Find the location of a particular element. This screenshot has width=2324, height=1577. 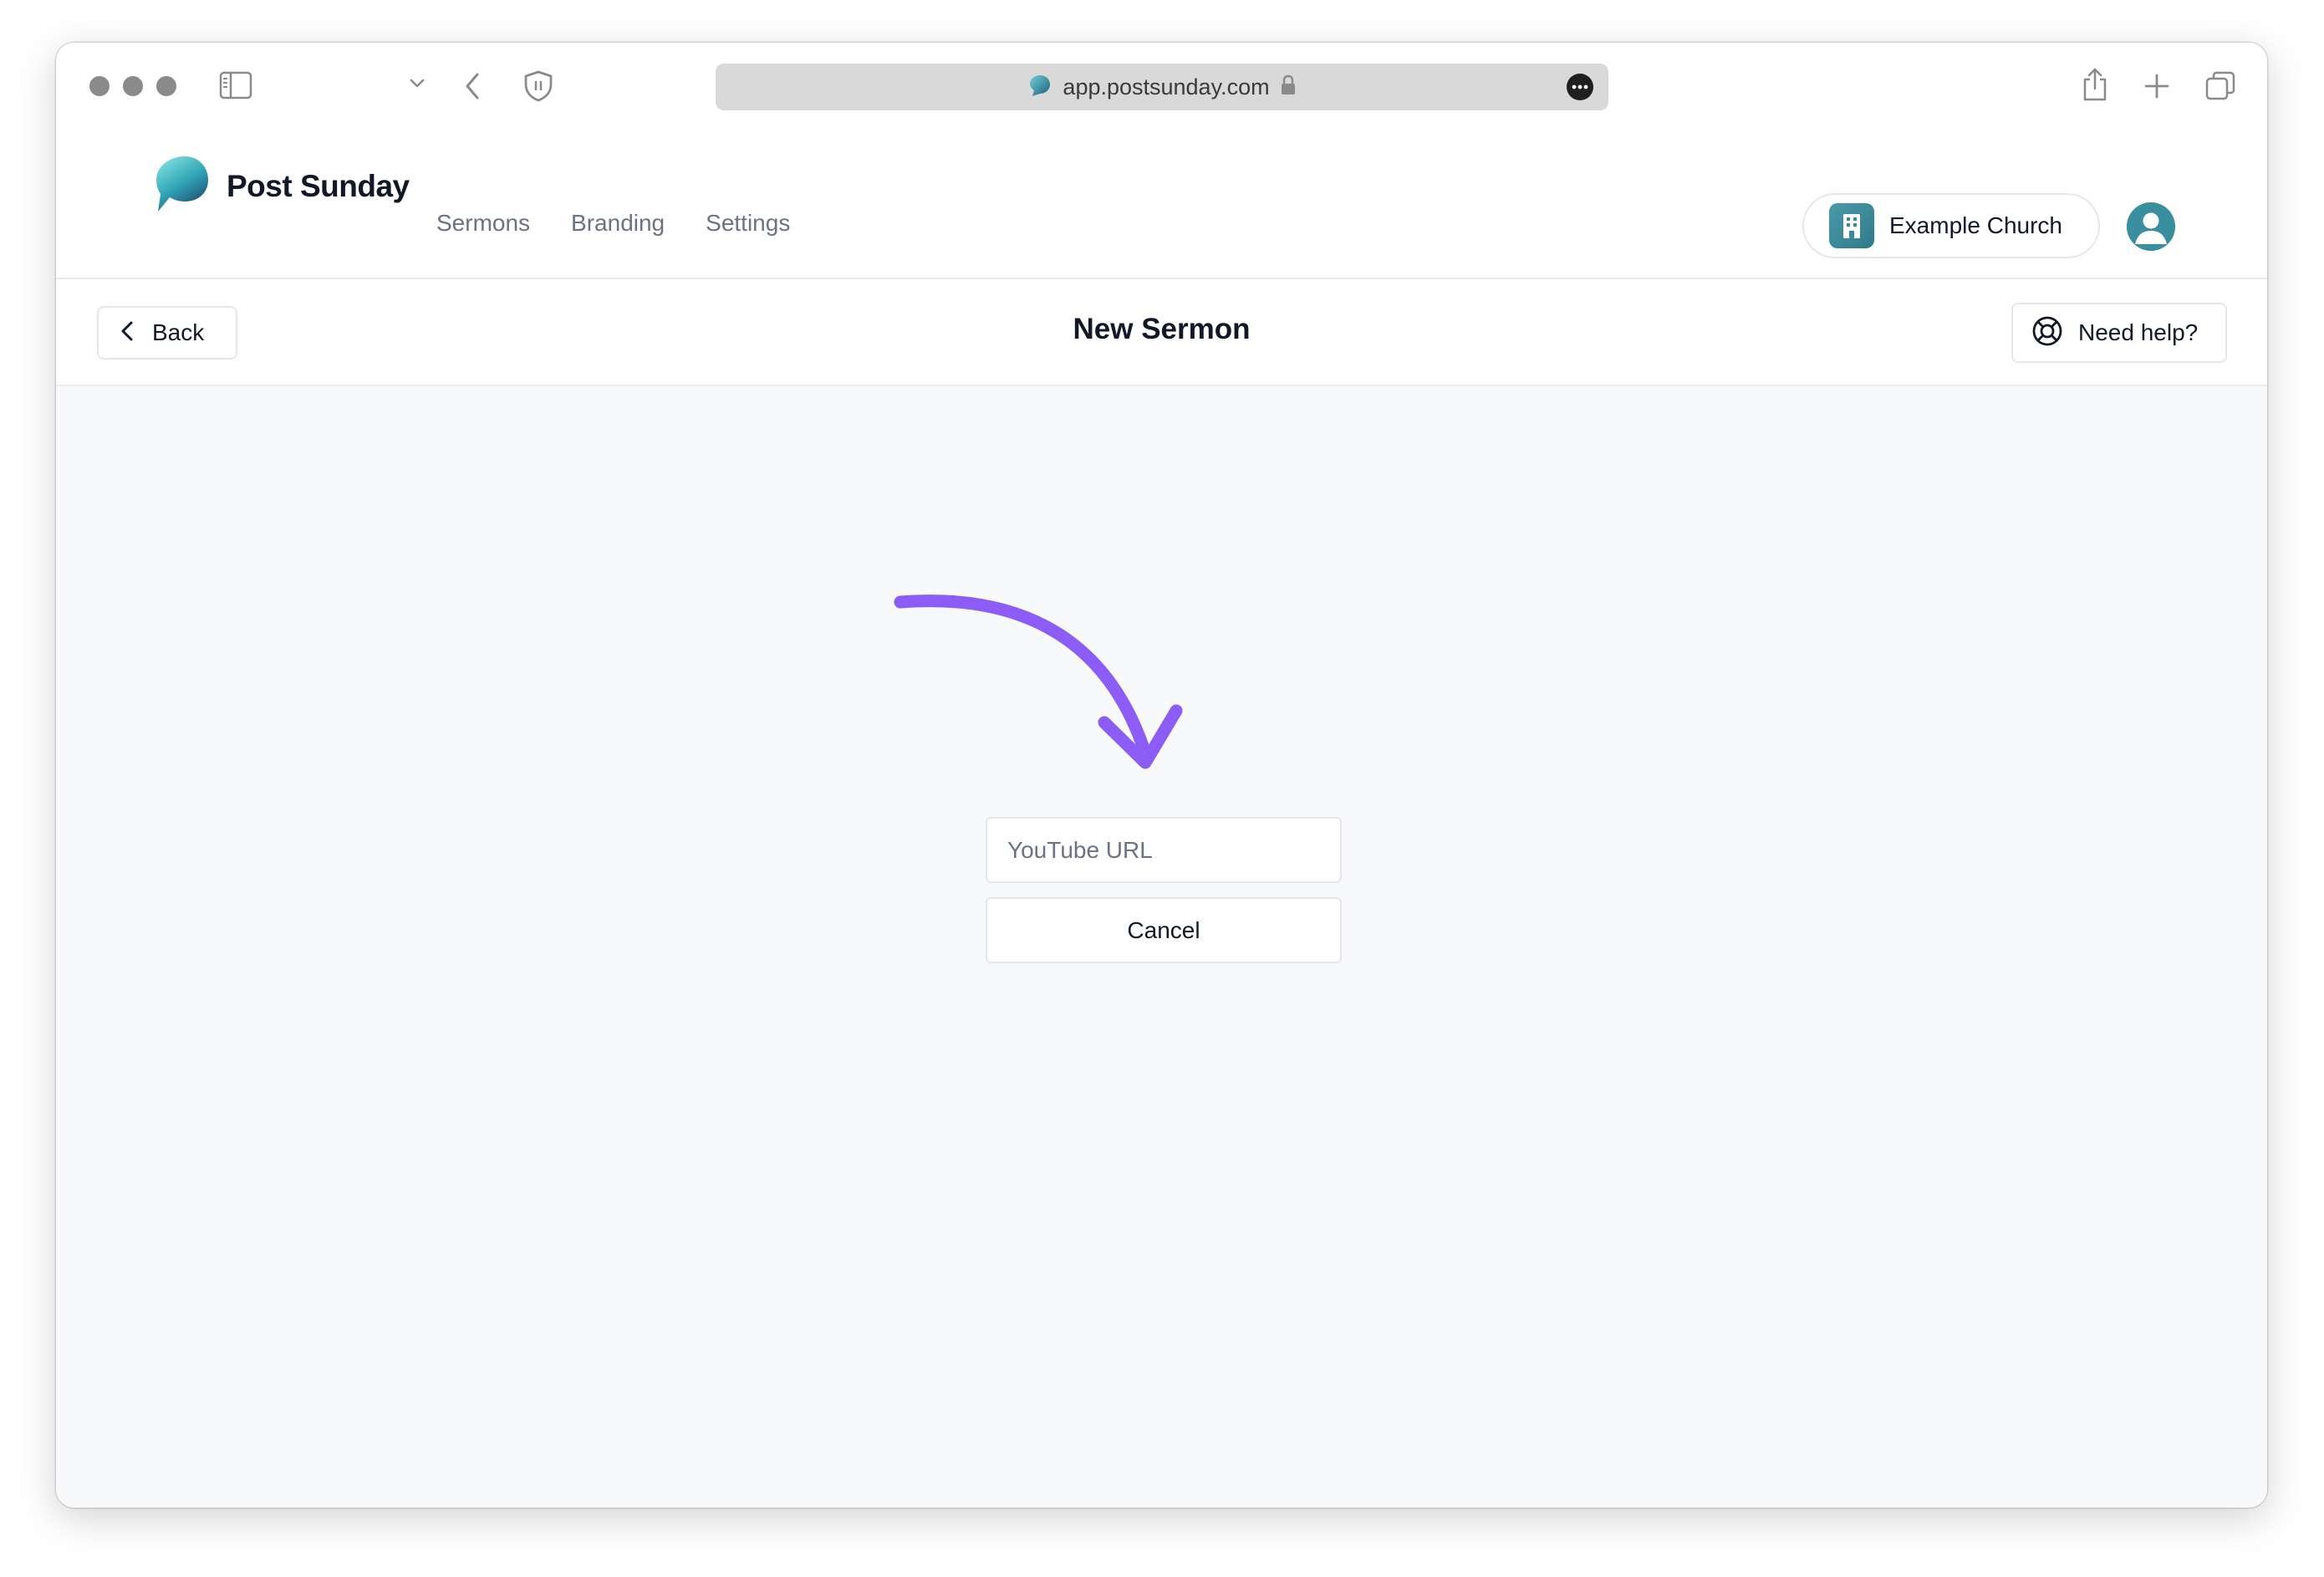

main-nav: Sermons Branding Settings is located at coordinates (613, 224).